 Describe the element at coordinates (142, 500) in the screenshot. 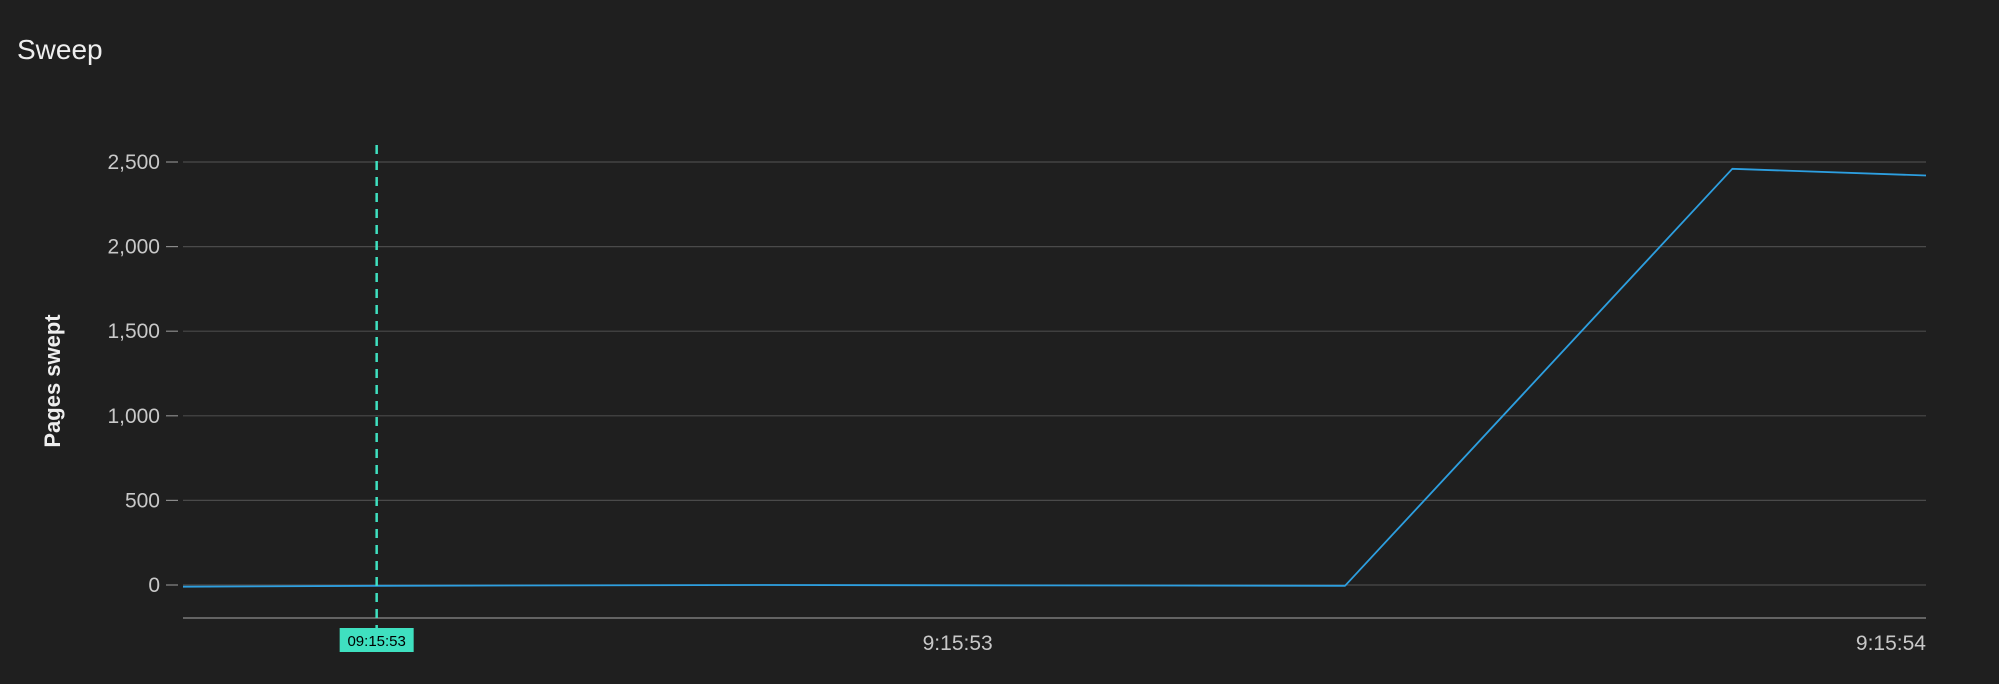

I see `y-tick-label: 500` at that location.